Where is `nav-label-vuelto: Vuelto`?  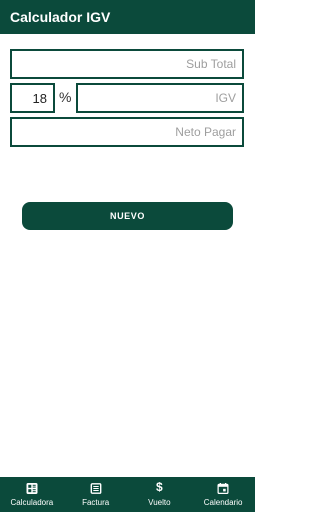 nav-label-vuelto: Vuelto is located at coordinates (159, 502).